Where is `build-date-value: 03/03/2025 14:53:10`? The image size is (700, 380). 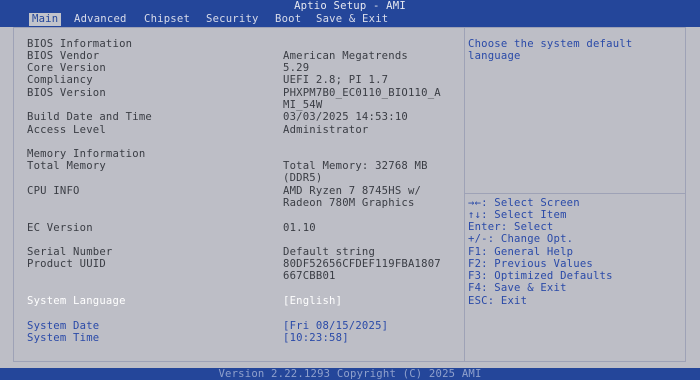 build-date-value: 03/03/2025 14:53:10 is located at coordinates (345, 117).